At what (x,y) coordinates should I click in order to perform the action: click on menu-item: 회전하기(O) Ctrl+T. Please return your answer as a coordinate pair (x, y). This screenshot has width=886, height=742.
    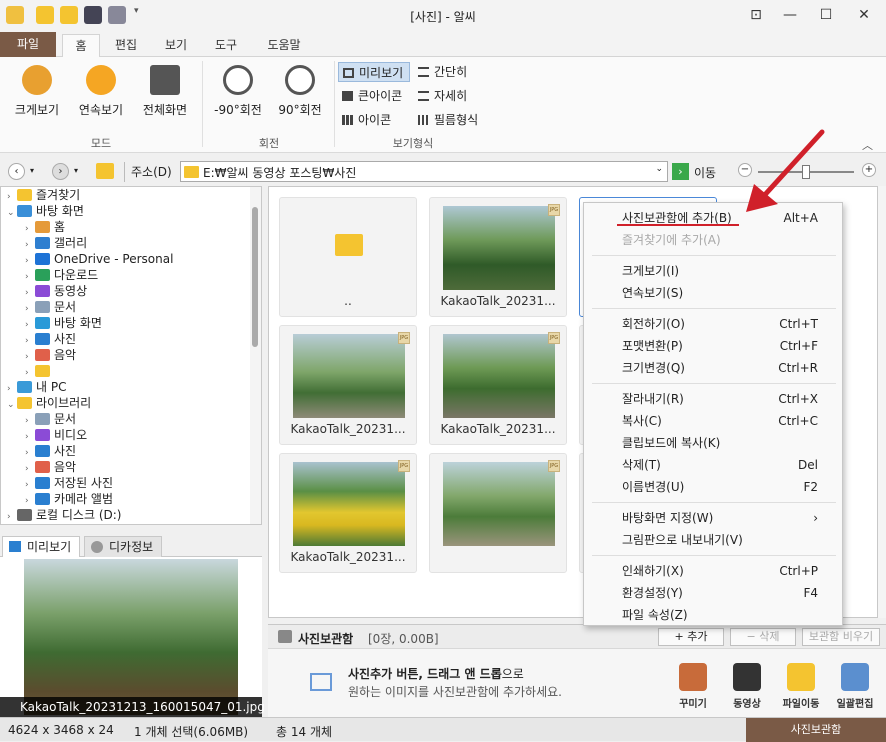
    Looking at the image, I should click on (713, 324).